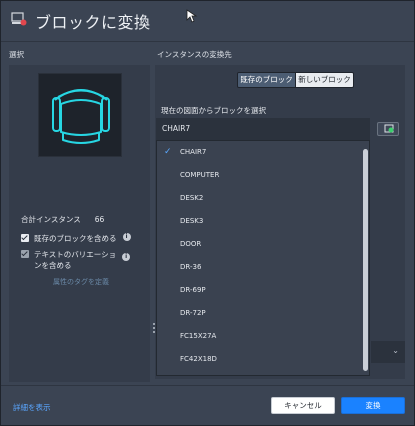  Describe the element at coordinates (193, 152) in the screenshot. I see `list-item-label: CHAIR7` at that location.